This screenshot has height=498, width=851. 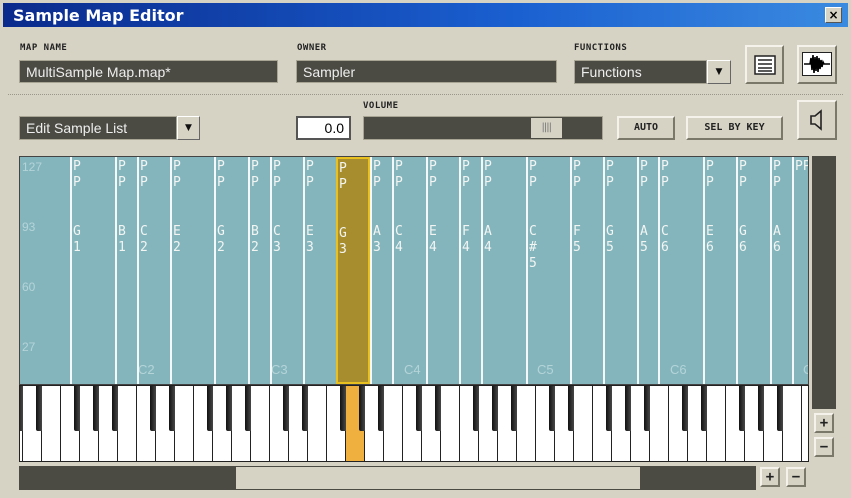 What do you see at coordinates (764, 64) in the screenshot?
I see `sample-list-button` at bounding box center [764, 64].